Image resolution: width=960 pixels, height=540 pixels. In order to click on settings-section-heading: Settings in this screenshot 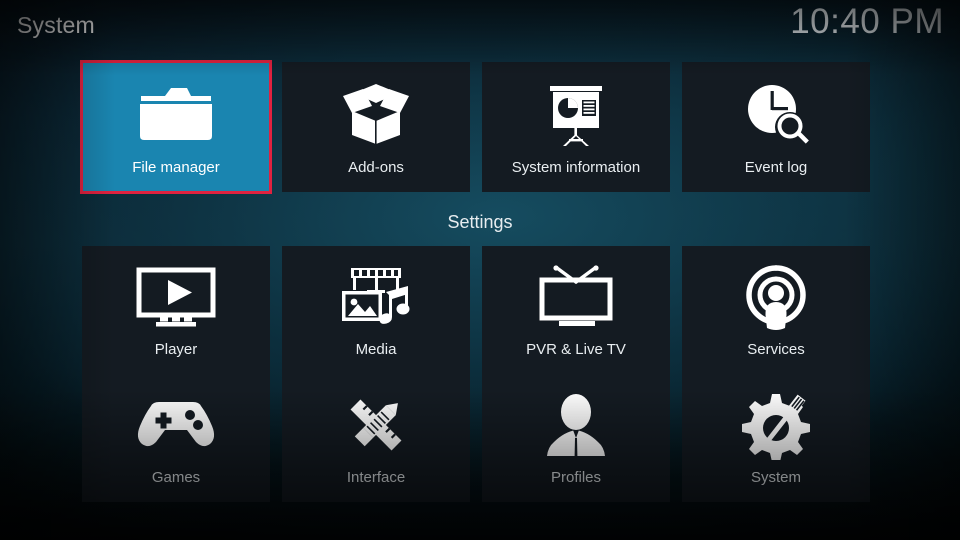, I will do `click(480, 222)`.